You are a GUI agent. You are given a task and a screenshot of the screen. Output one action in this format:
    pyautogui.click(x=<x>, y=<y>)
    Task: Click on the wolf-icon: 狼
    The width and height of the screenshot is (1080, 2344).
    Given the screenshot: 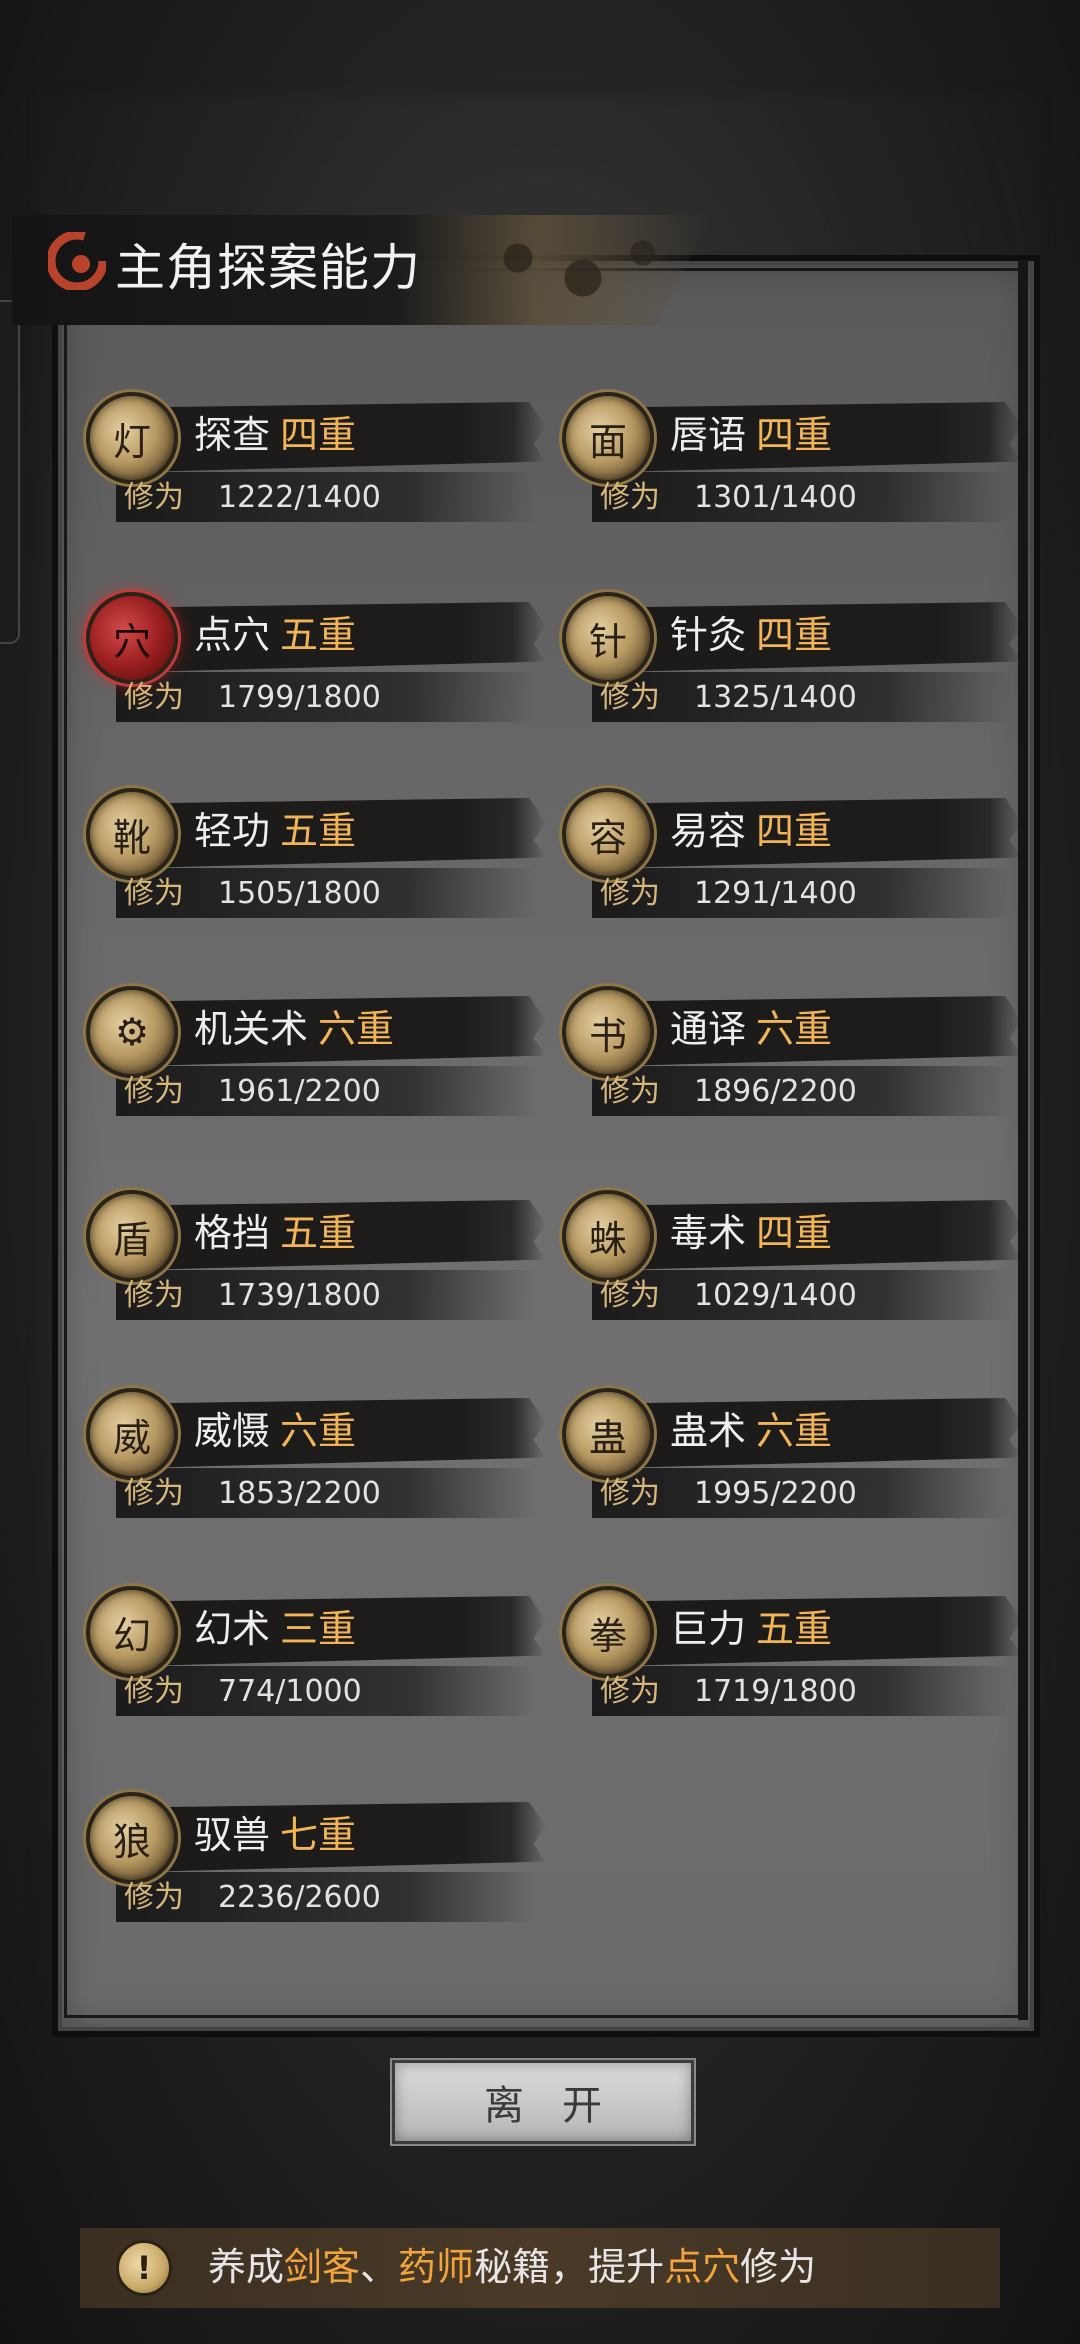 What is the action you would take?
    pyautogui.click(x=132, y=1838)
    